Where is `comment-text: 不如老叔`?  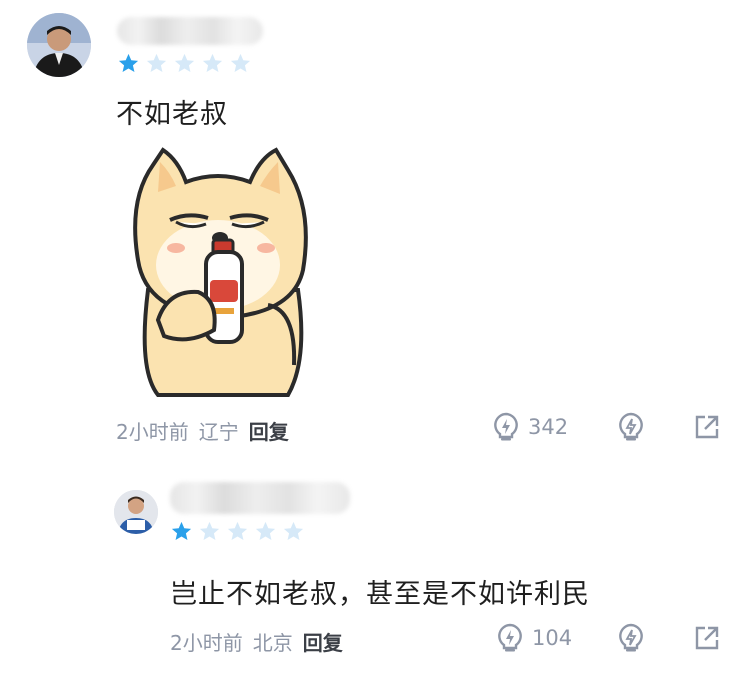
comment-text: 不如老叔 is located at coordinates (172, 114).